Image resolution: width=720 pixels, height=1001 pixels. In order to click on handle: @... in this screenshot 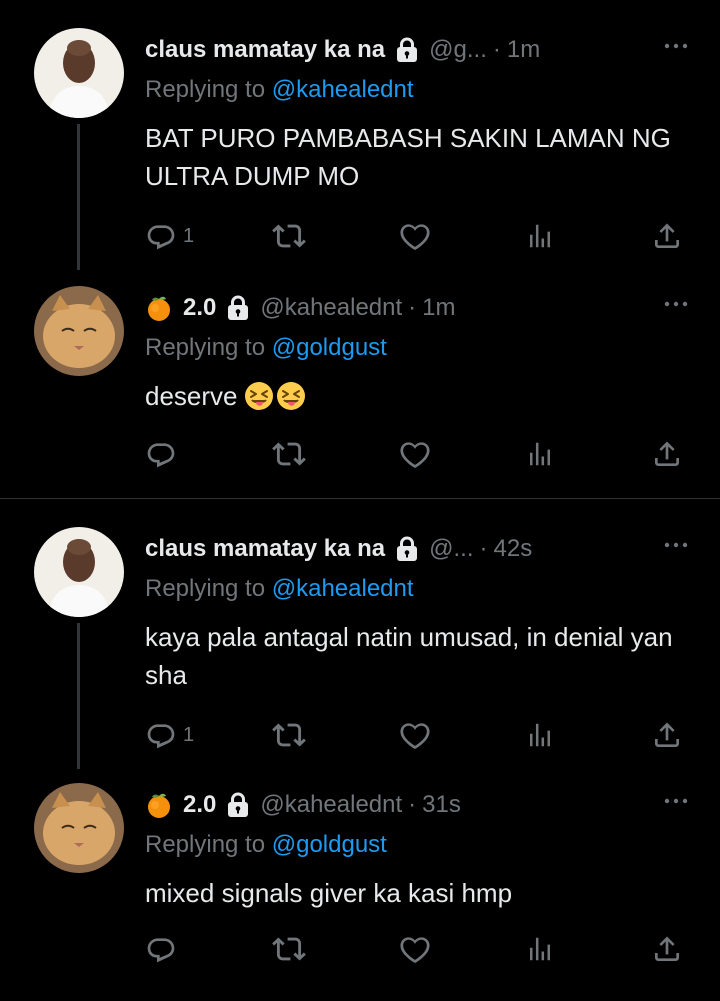, I will do `click(451, 549)`.